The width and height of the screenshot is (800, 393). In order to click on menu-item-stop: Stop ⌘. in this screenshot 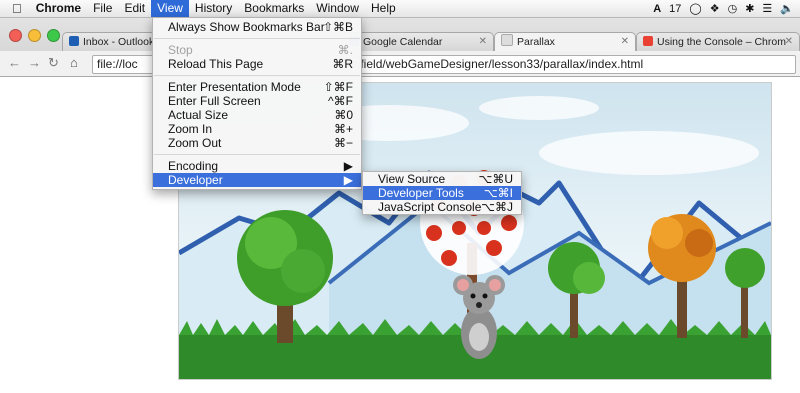, I will do `click(260, 50)`.